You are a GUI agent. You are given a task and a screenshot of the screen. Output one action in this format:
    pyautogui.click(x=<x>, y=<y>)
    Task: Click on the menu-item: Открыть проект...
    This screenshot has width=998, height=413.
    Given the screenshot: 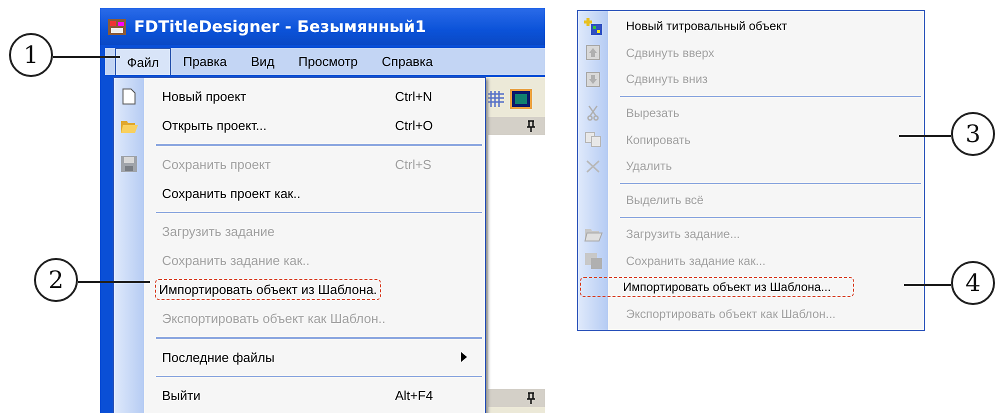 What is the action you would take?
    pyautogui.click(x=214, y=125)
    